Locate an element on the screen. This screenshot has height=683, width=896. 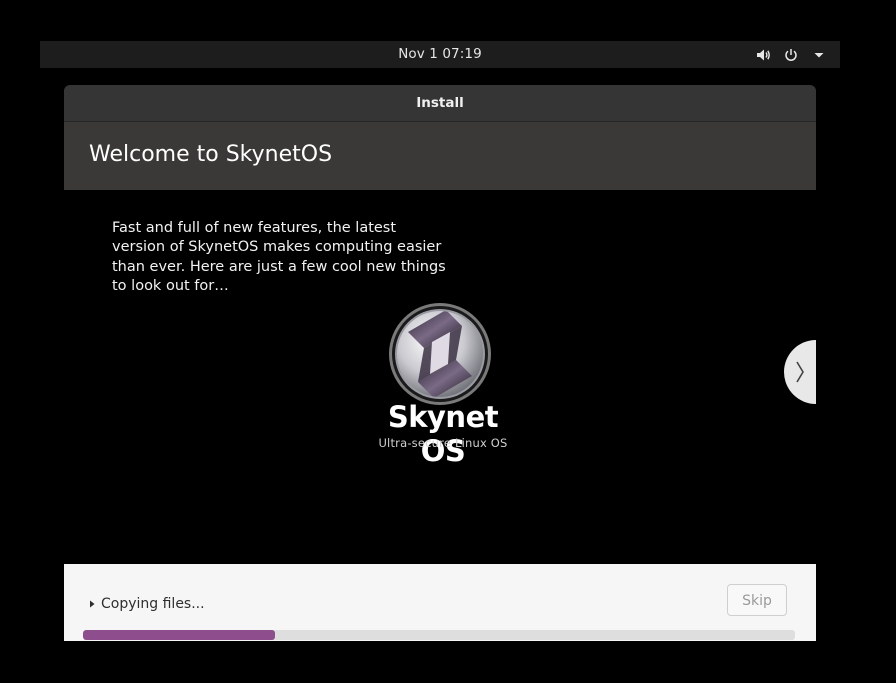
chevron-right-icon is located at coordinates (800, 372).